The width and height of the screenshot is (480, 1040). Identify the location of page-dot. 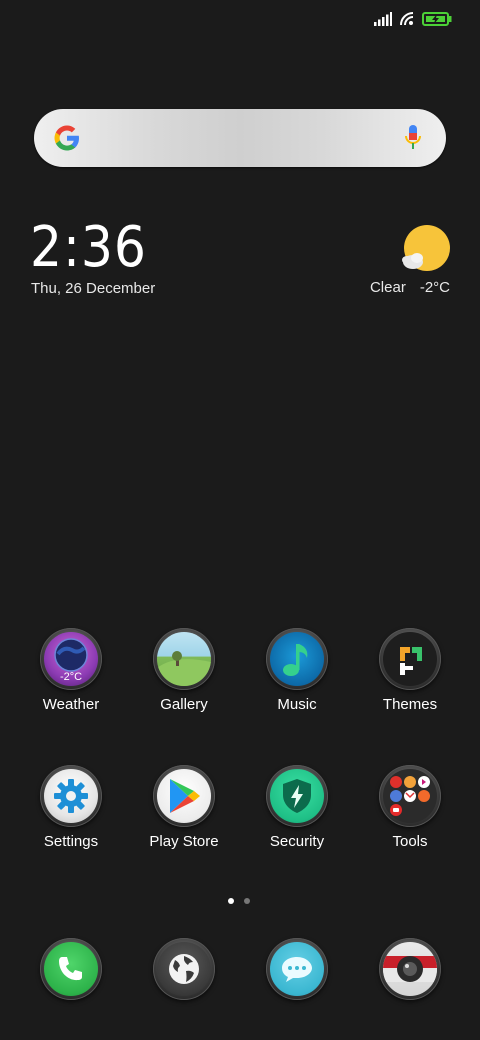
(247, 901).